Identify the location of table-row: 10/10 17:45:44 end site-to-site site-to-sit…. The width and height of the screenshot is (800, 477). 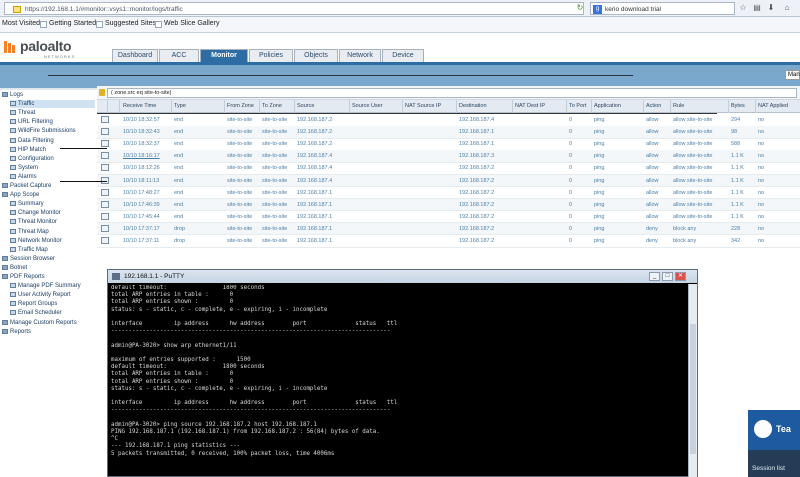
(448, 217).